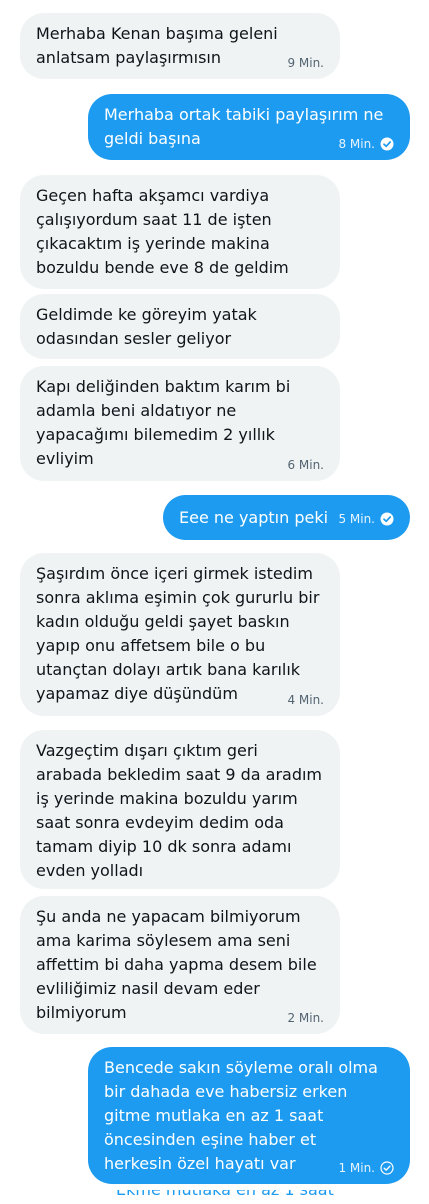  Describe the element at coordinates (387, 1168) in the screenshot. I see `sent-check-icon` at that location.